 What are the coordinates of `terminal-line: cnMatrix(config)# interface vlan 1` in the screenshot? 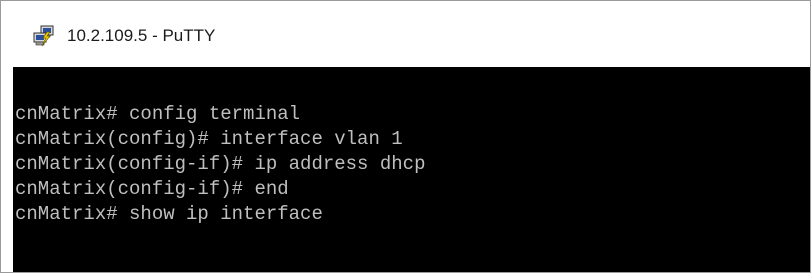 It's located at (209, 139).